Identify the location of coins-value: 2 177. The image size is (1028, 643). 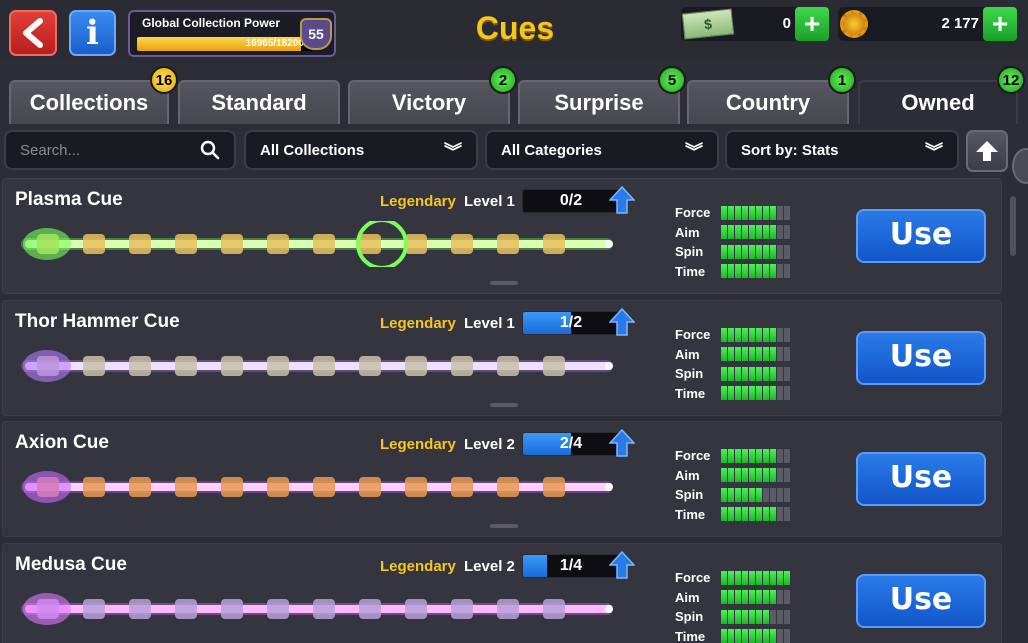
(960, 23).